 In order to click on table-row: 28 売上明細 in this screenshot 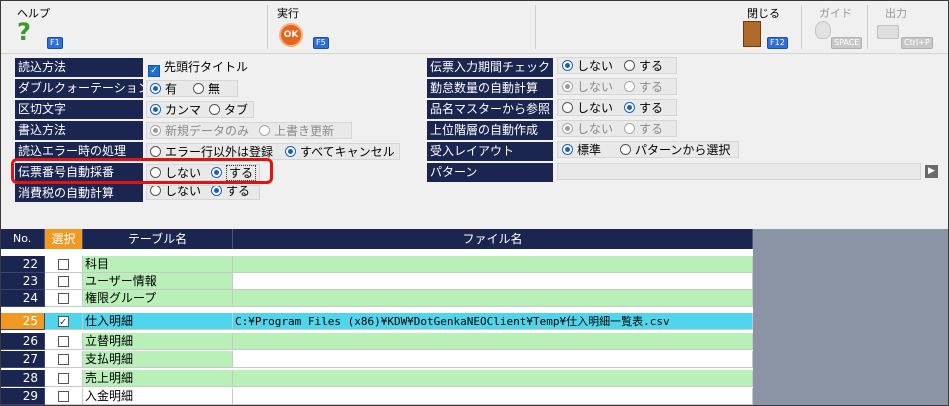, I will do `click(377, 378)`.